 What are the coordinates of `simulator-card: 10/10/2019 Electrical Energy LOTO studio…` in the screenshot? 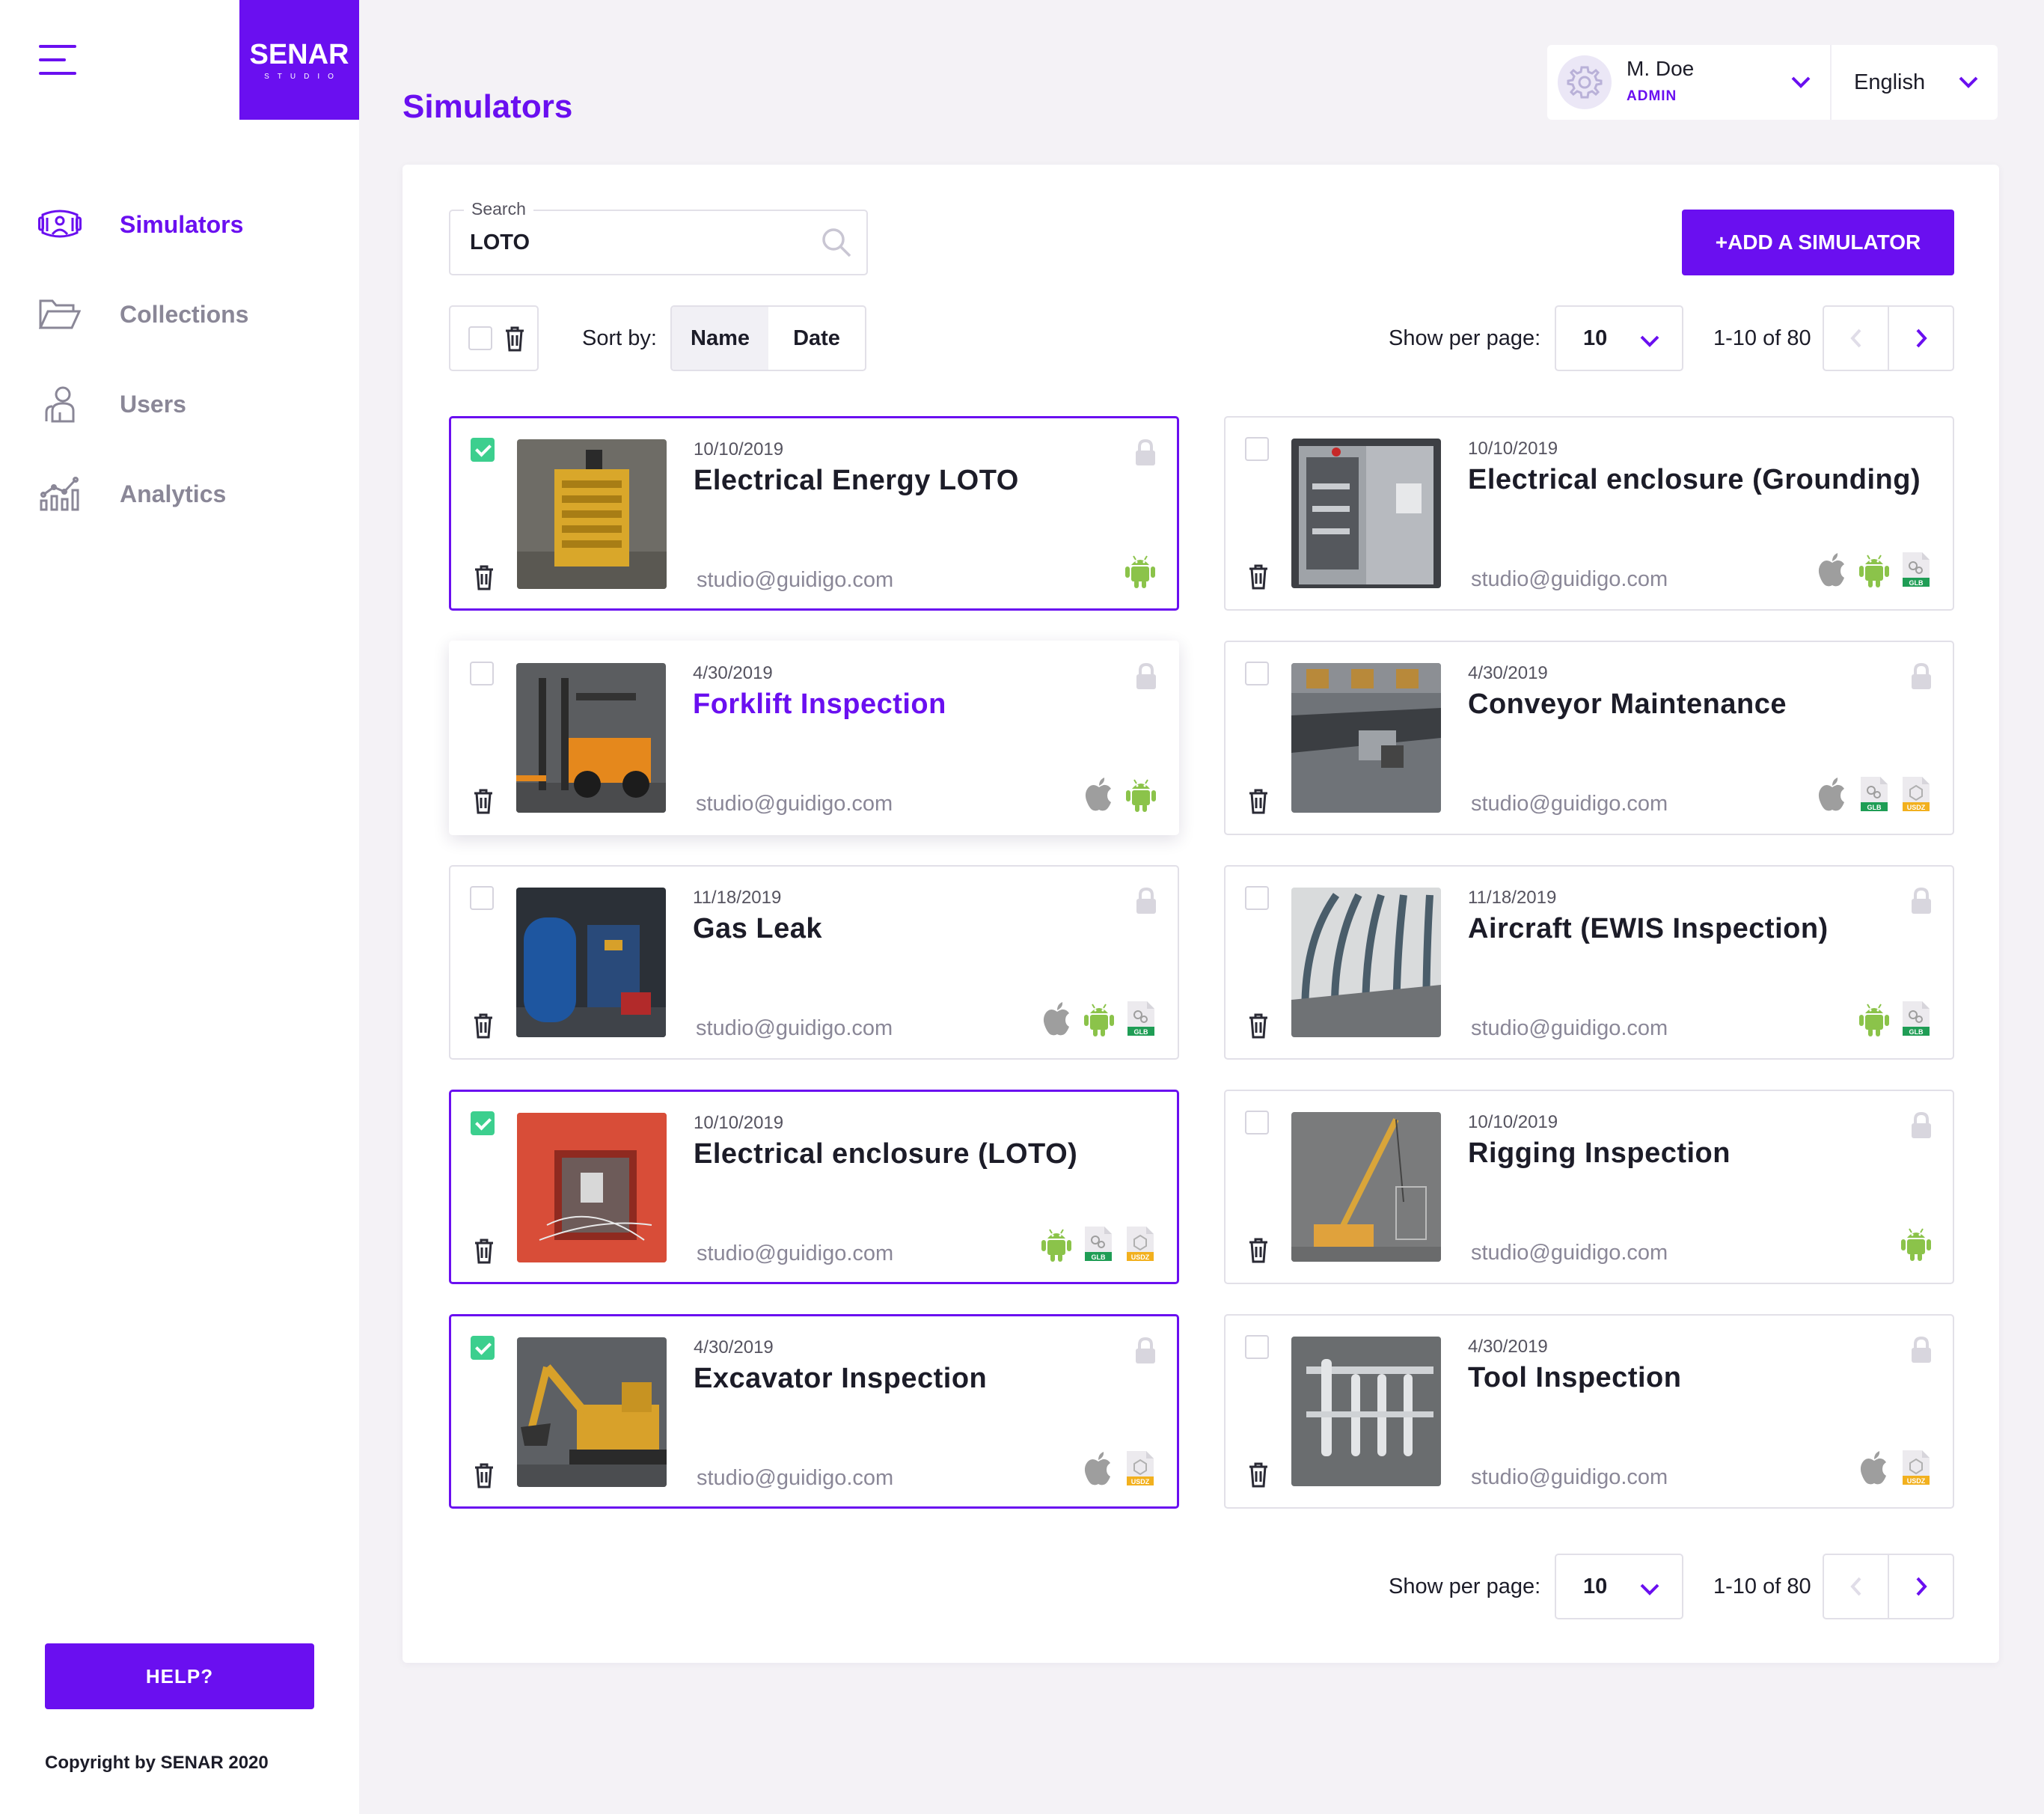 It's located at (814, 513).